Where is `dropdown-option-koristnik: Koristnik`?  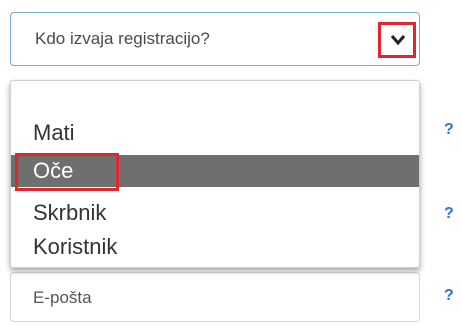
dropdown-option-koristnik: Koristnik is located at coordinates (215, 247).